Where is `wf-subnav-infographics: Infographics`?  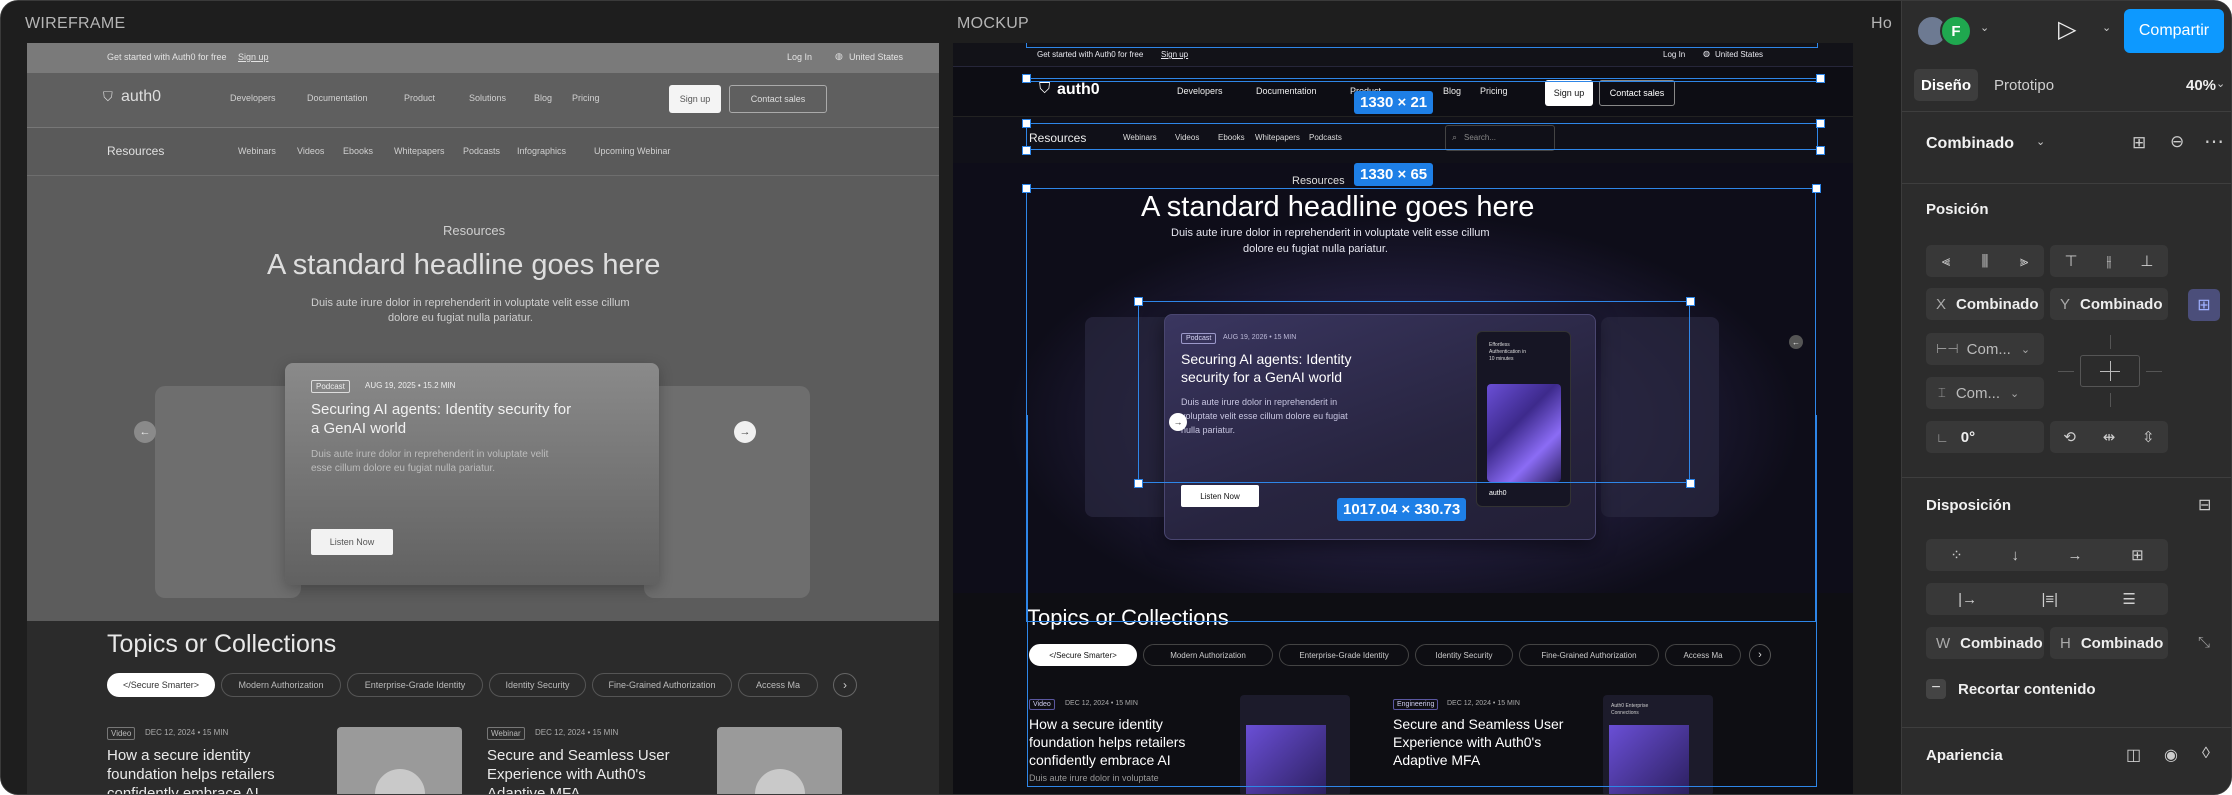
wf-subnav-infographics: Infographics is located at coordinates (541, 151).